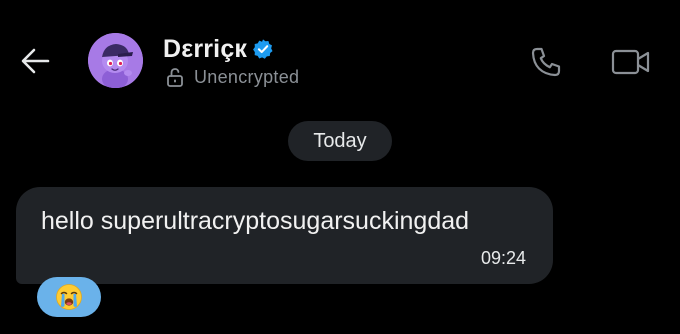  I want to click on phone-icon, so click(546, 62).